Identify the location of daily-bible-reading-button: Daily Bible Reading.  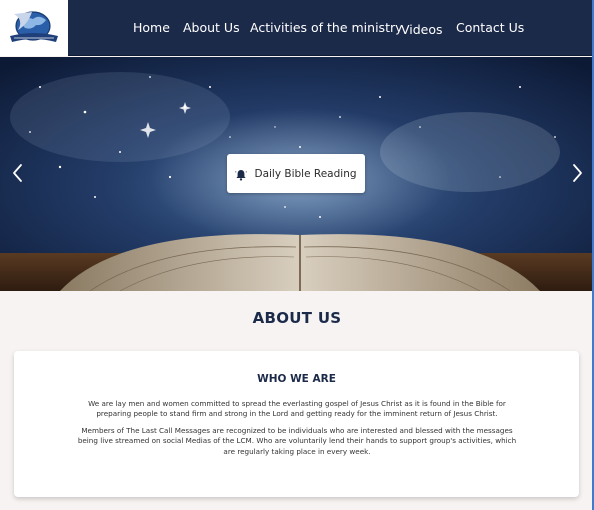
(296, 173).